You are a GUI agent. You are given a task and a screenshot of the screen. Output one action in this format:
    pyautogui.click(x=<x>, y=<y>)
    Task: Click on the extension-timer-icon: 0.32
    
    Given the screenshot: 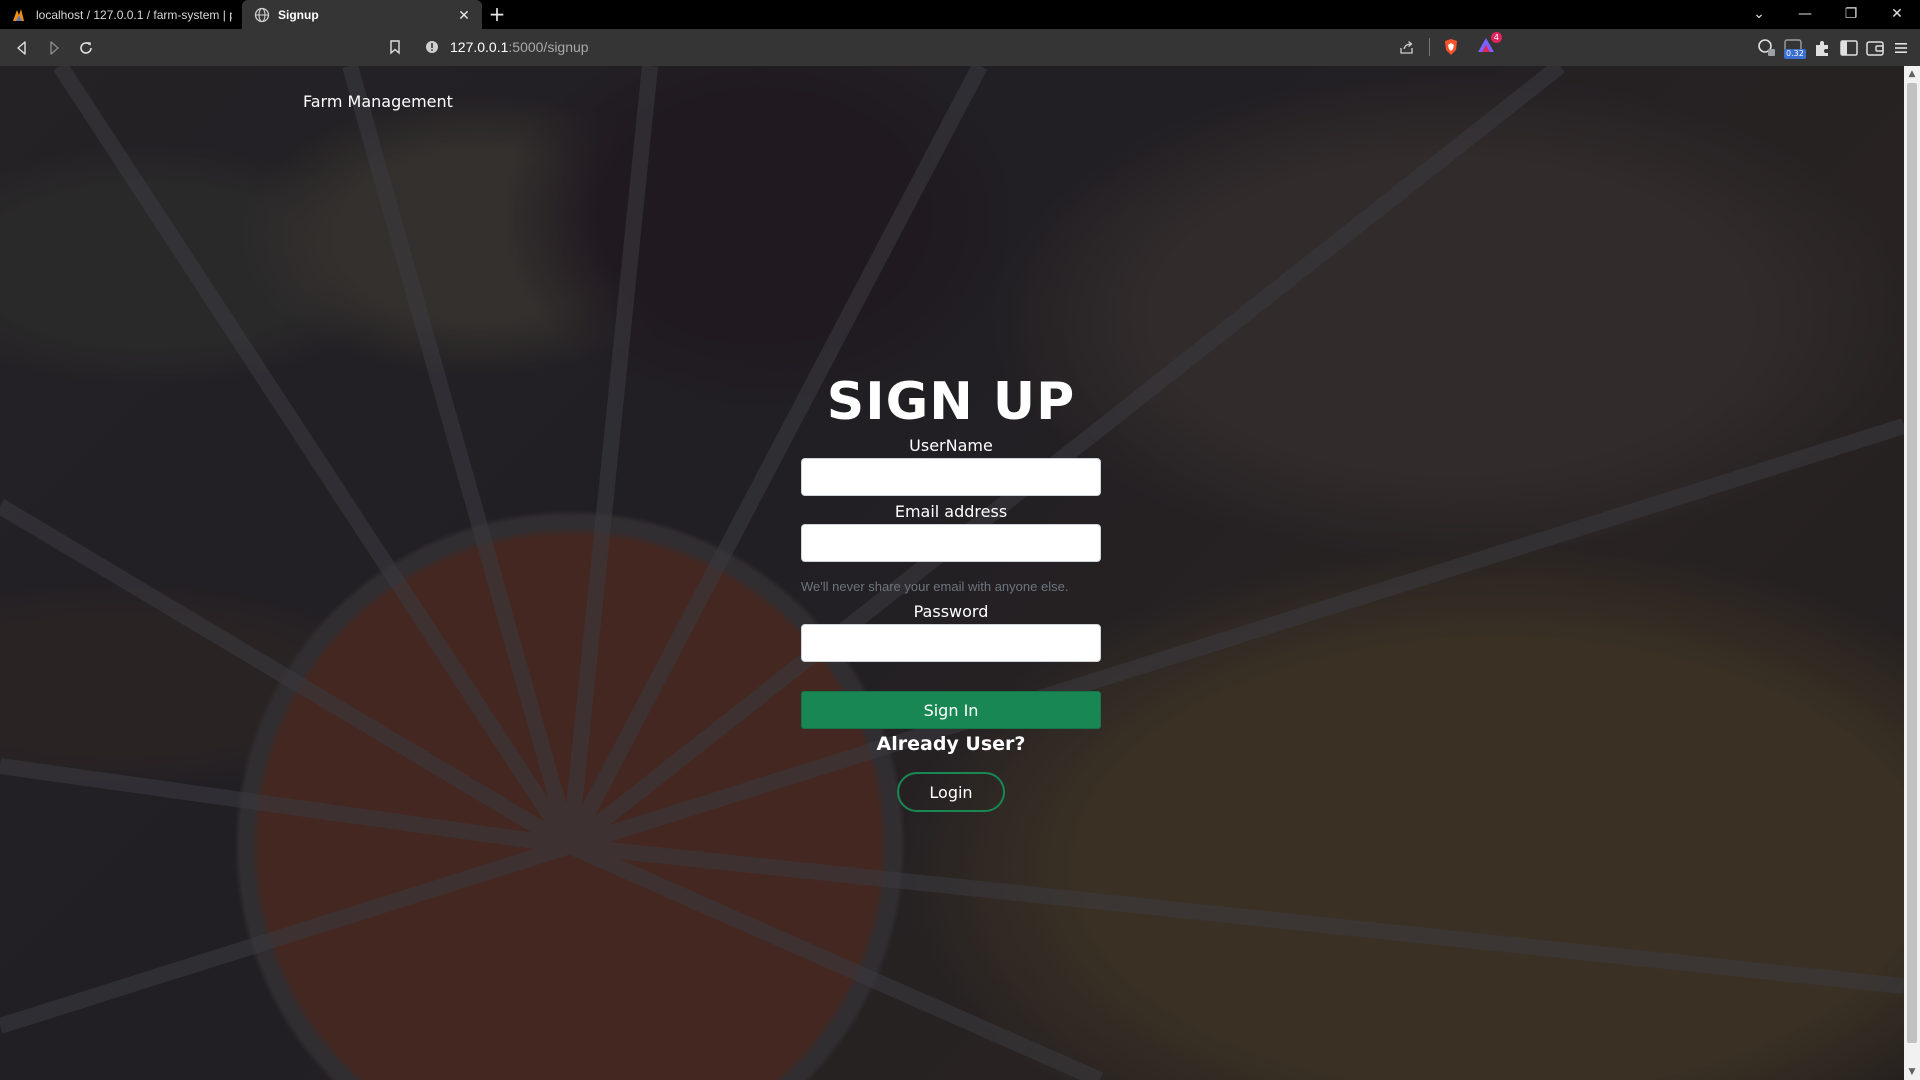 What is the action you would take?
    pyautogui.click(x=1795, y=48)
    